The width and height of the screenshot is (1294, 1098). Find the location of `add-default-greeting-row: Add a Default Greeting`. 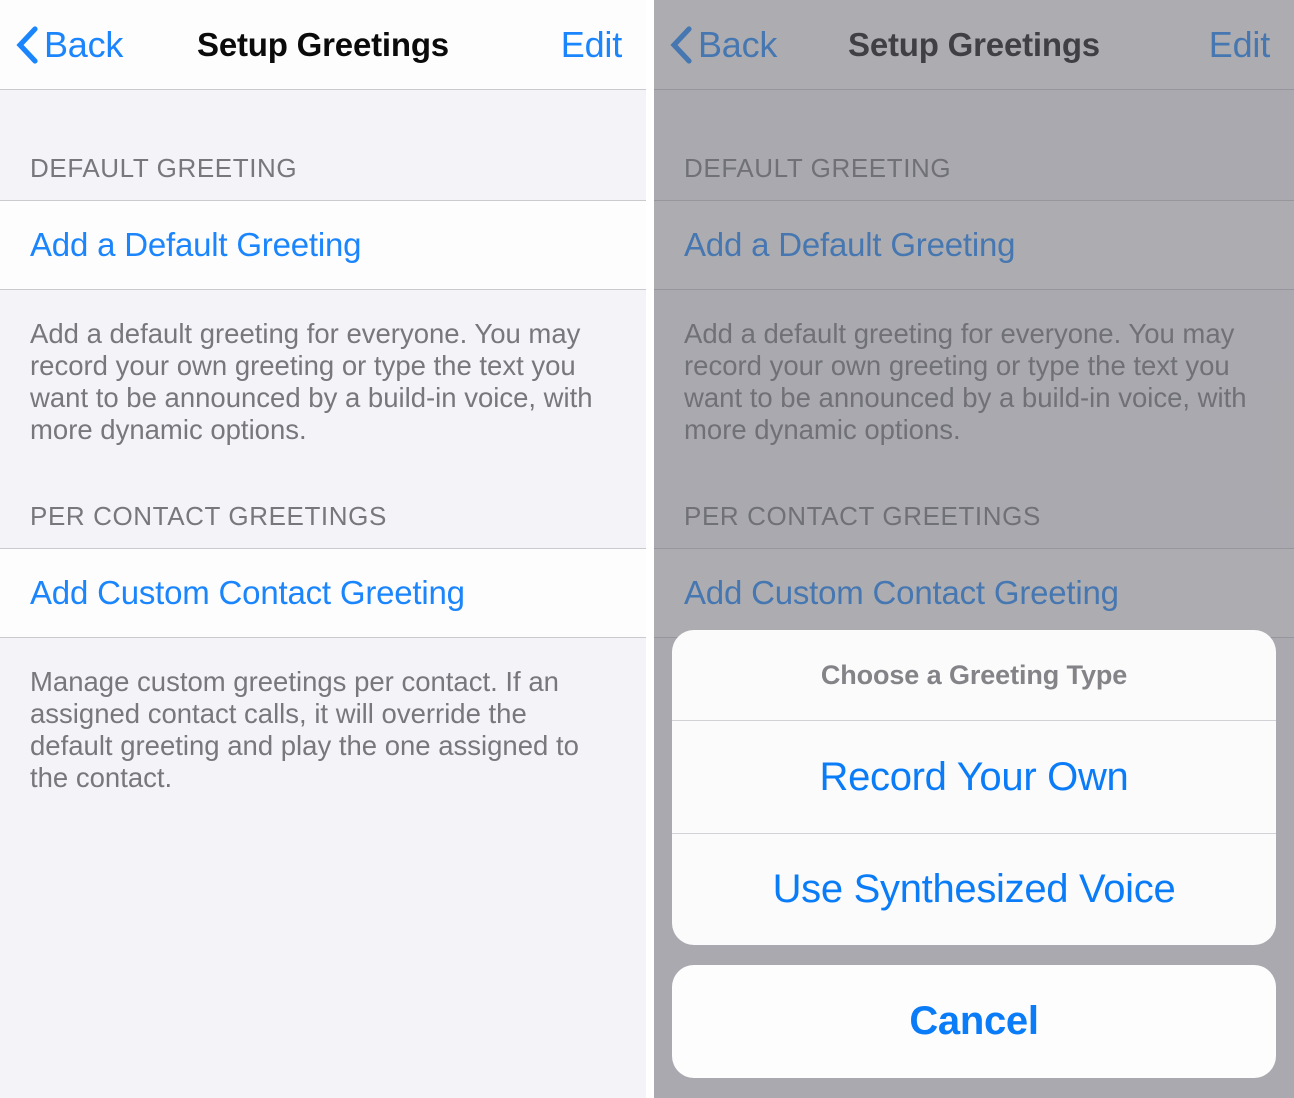

add-default-greeting-row: Add a Default Greeting is located at coordinates (323, 245).